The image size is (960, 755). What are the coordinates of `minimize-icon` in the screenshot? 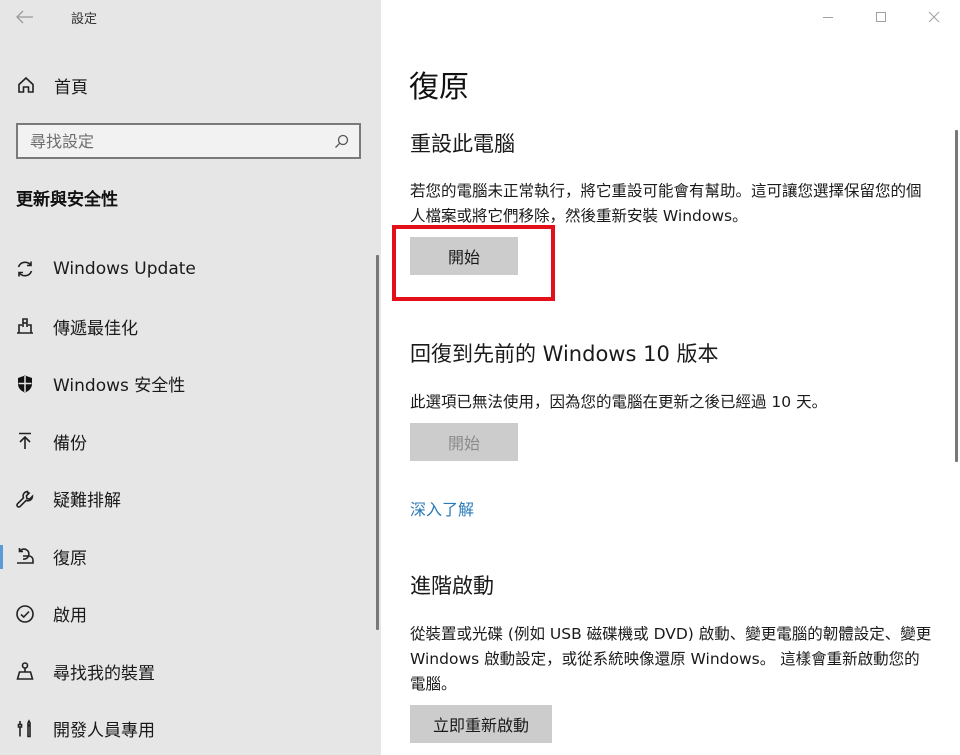 It's located at (827, 17).